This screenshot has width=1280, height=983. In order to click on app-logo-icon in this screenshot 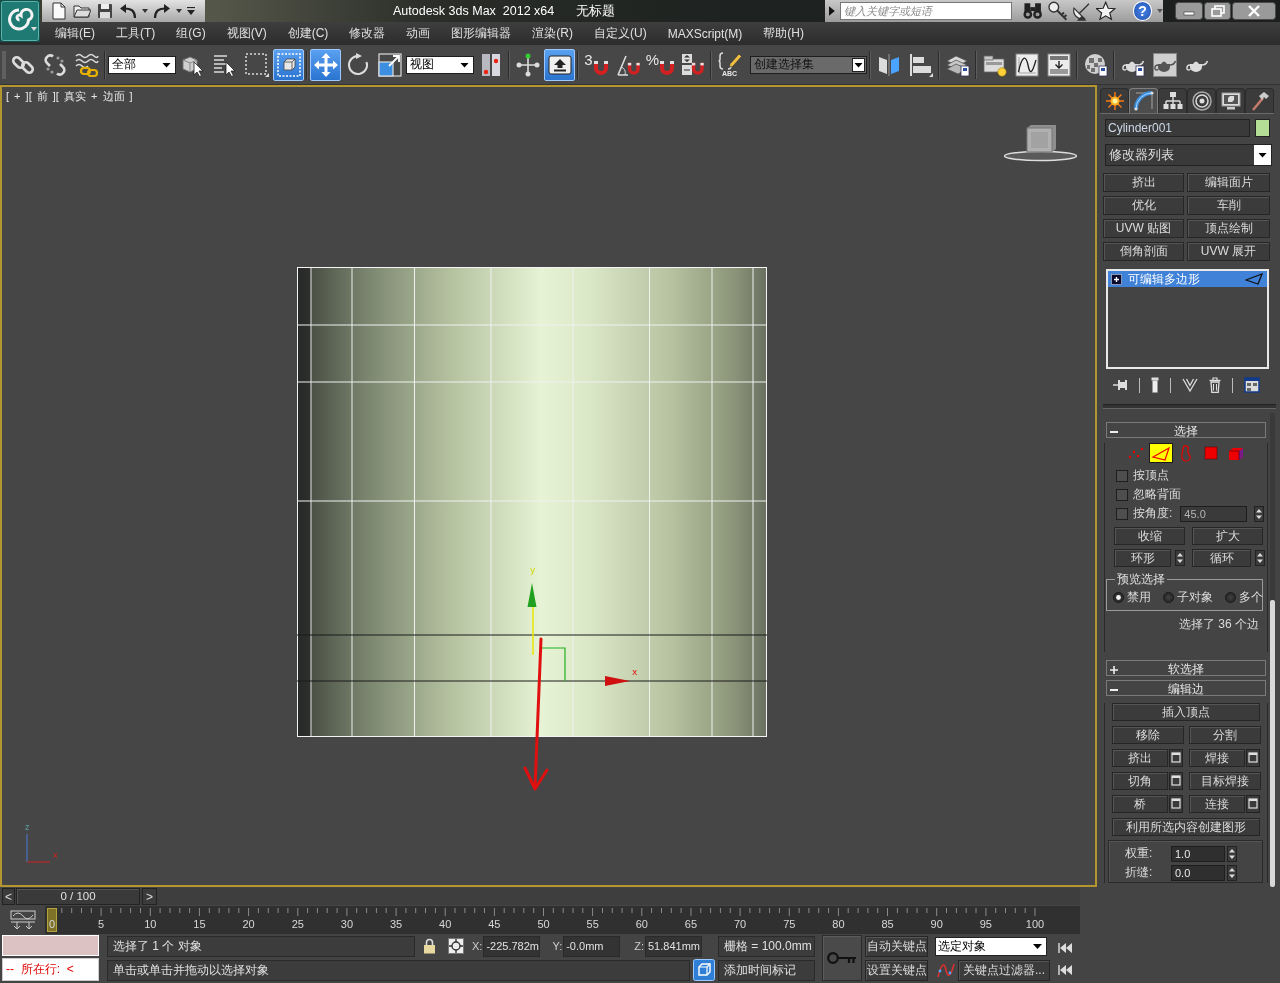, I will do `click(20, 21)`.